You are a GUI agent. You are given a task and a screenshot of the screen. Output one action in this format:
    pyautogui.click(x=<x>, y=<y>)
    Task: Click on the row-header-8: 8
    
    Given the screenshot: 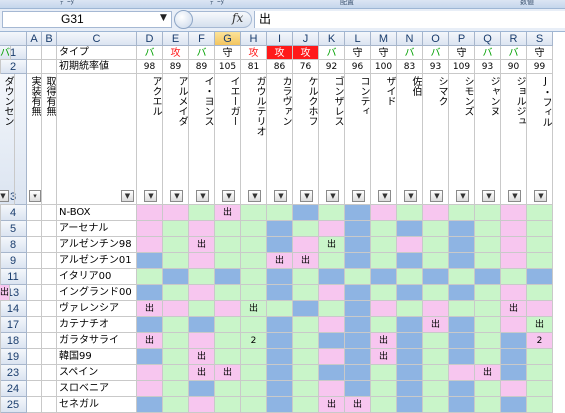 What is the action you would take?
    pyautogui.click(x=13, y=245)
    